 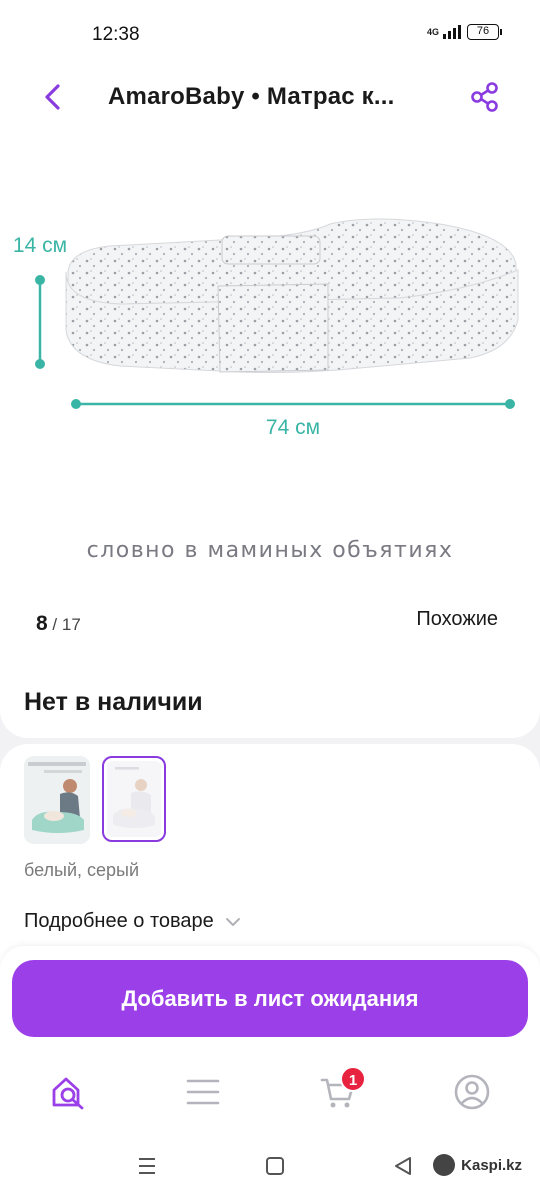 I want to click on kaspi-logo-icon, so click(x=444, y=1165).